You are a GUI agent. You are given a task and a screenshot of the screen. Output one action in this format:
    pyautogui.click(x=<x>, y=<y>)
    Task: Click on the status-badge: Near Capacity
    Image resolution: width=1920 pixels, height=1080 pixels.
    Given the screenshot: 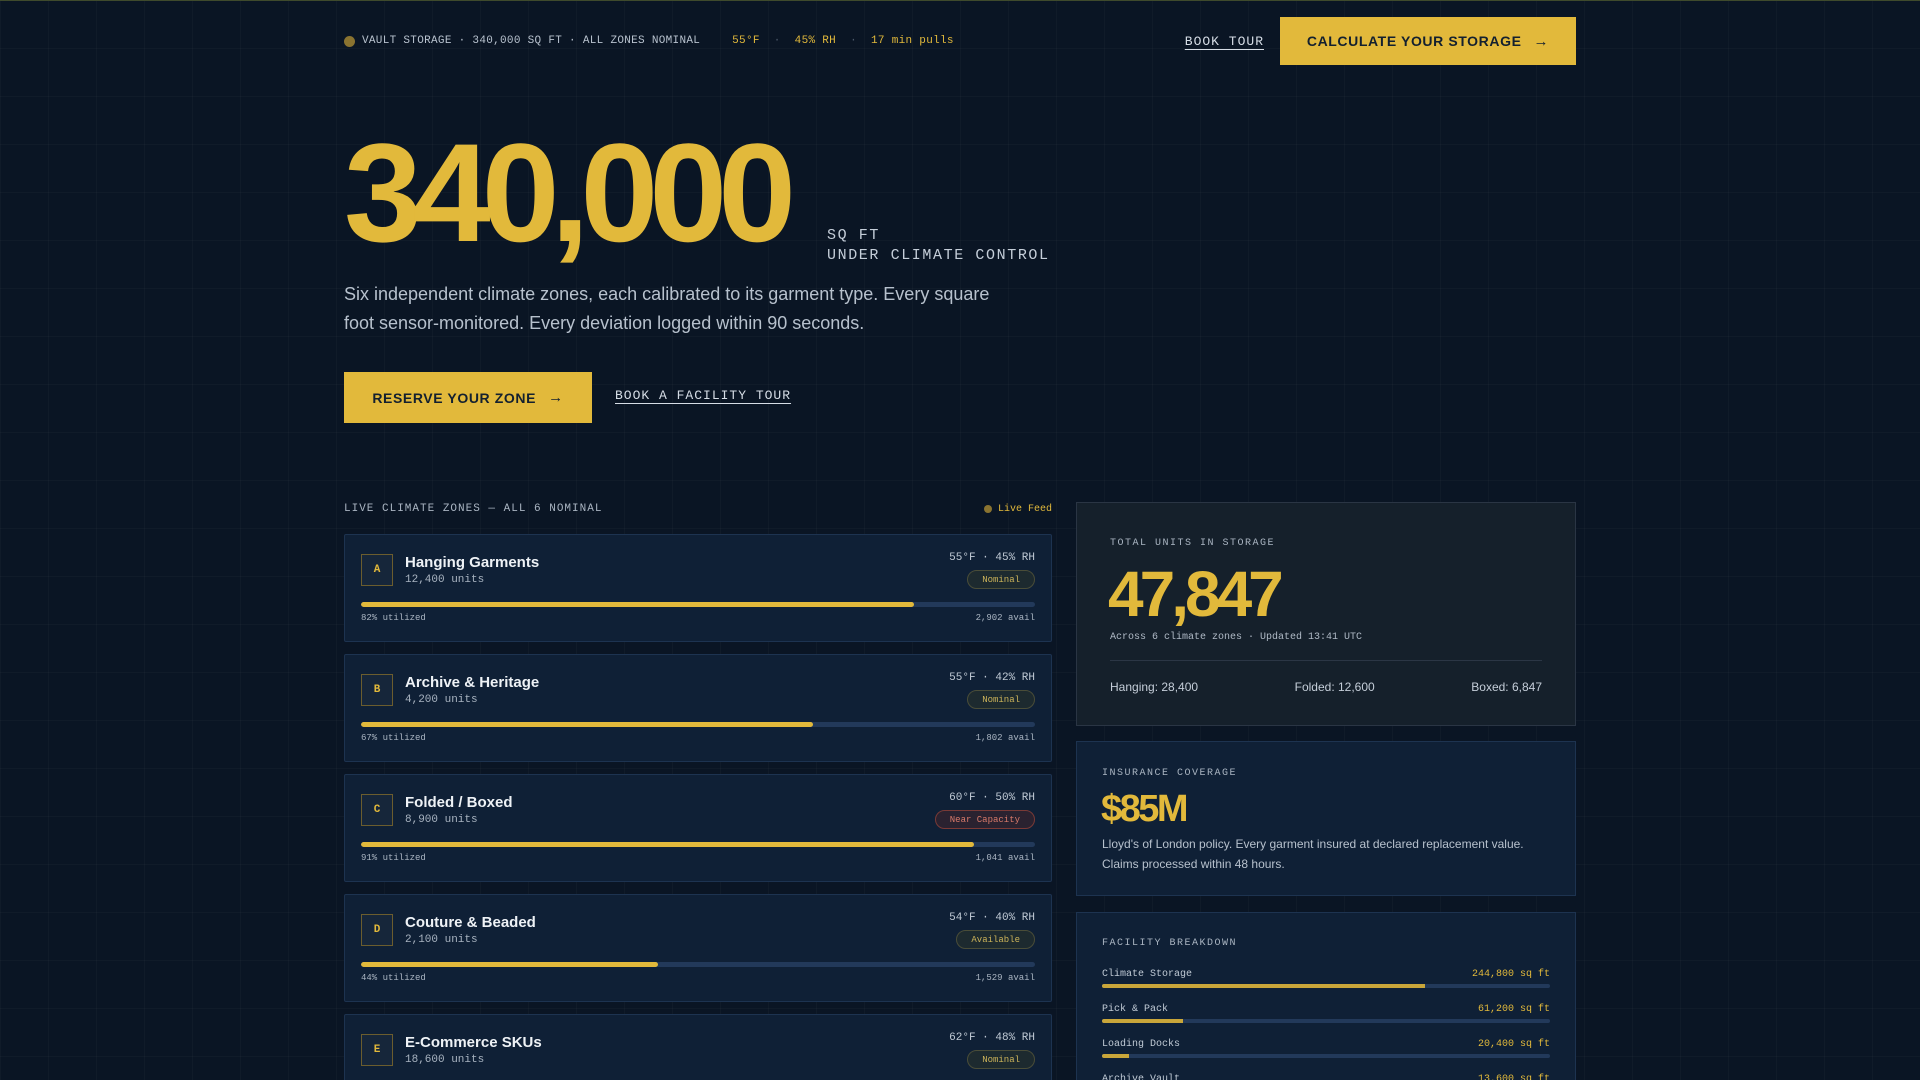 What is the action you would take?
    pyautogui.click(x=984, y=819)
    